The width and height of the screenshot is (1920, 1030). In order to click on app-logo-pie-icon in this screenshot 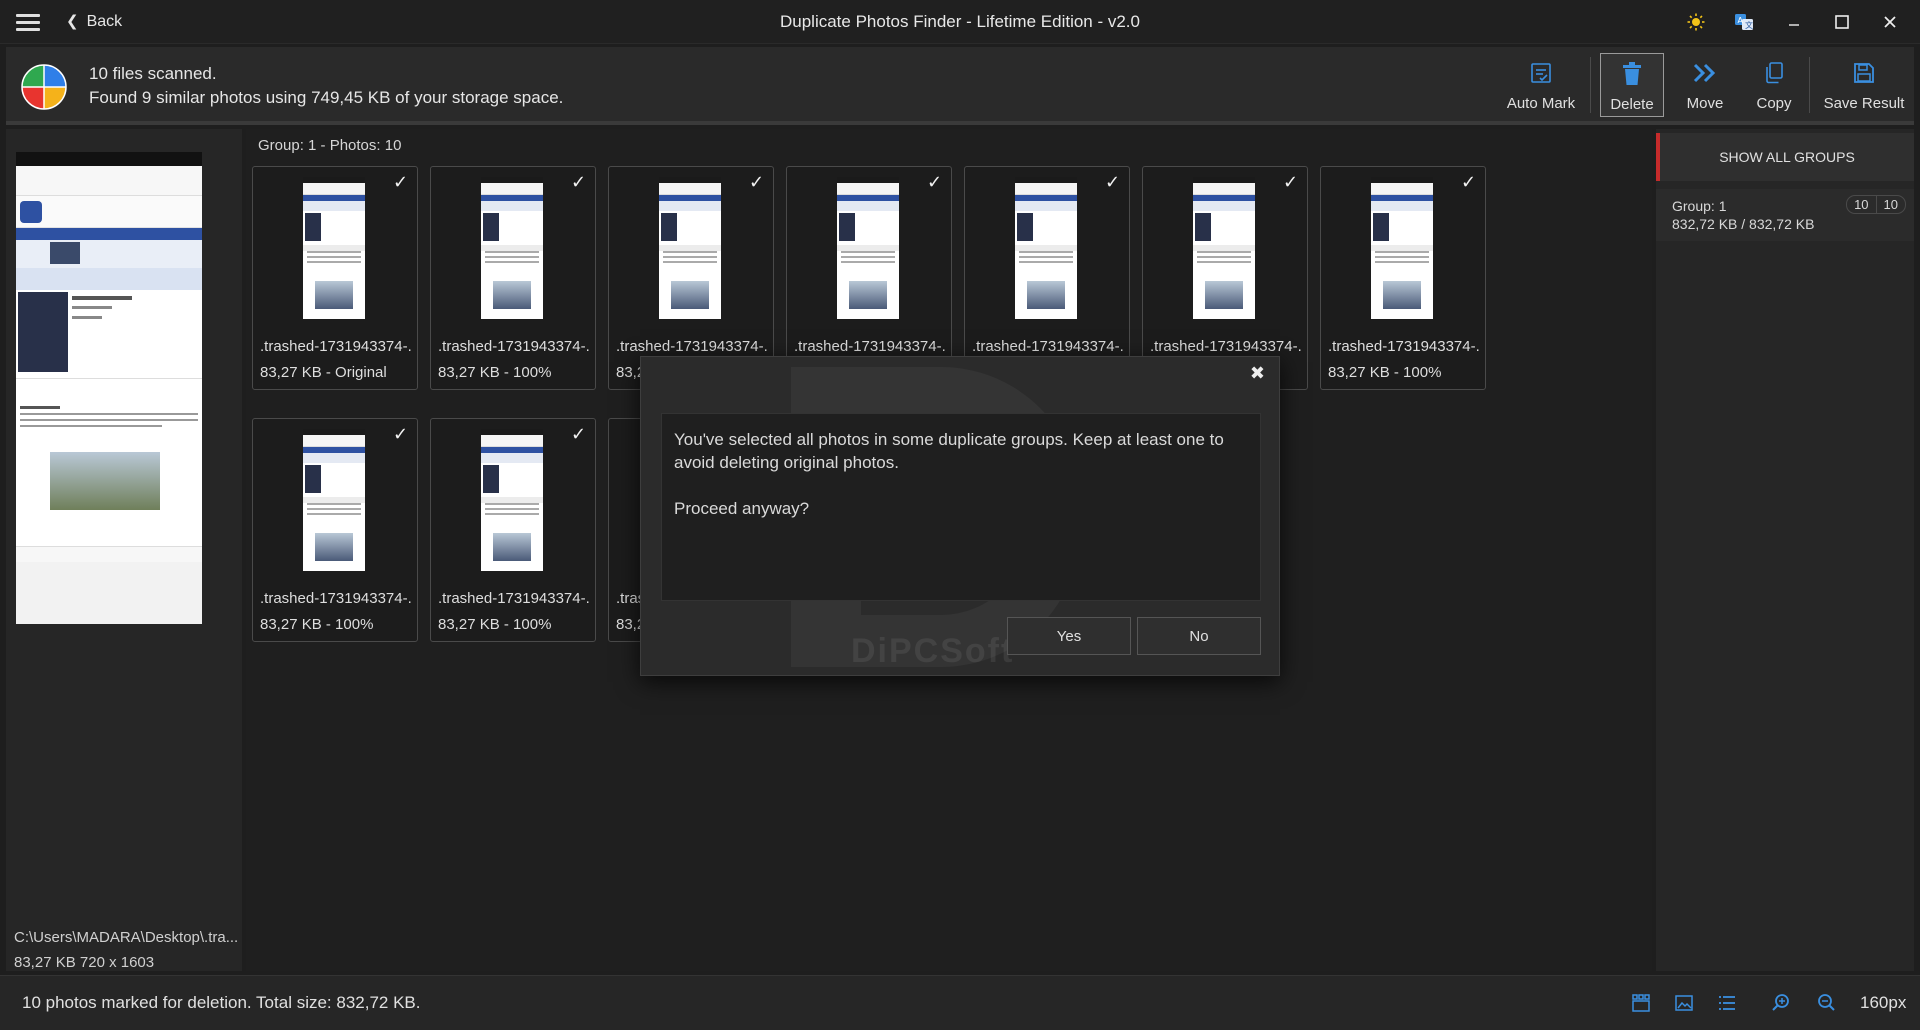, I will do `click(44, 87)`.